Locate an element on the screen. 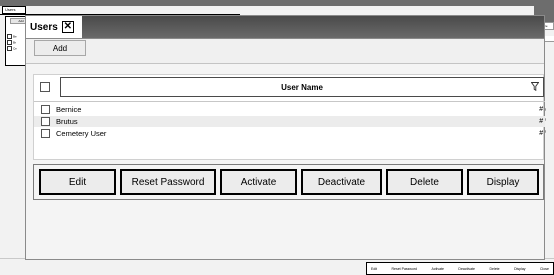  column-header-label: User Name is located at coordinates (302, 87).